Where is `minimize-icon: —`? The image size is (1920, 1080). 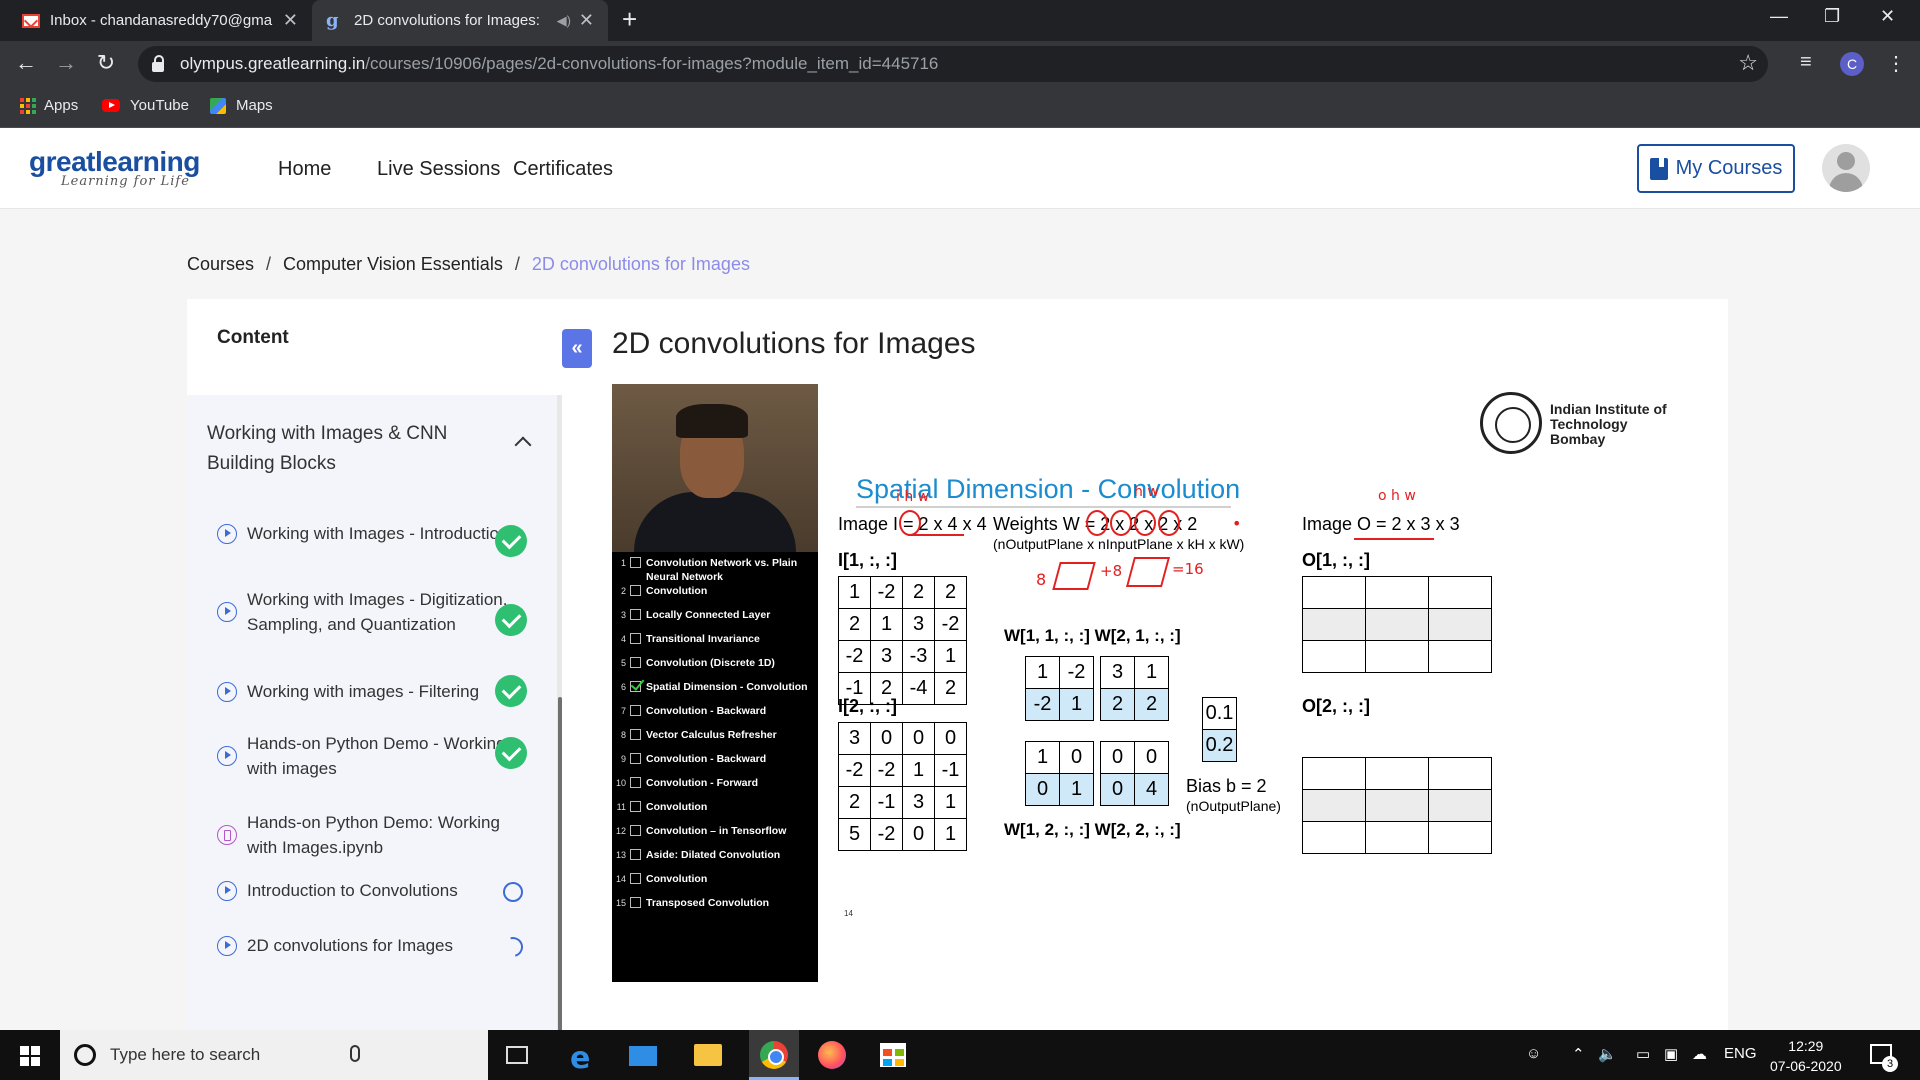
minimize-icon: — is located at coordinates (1779, 16).